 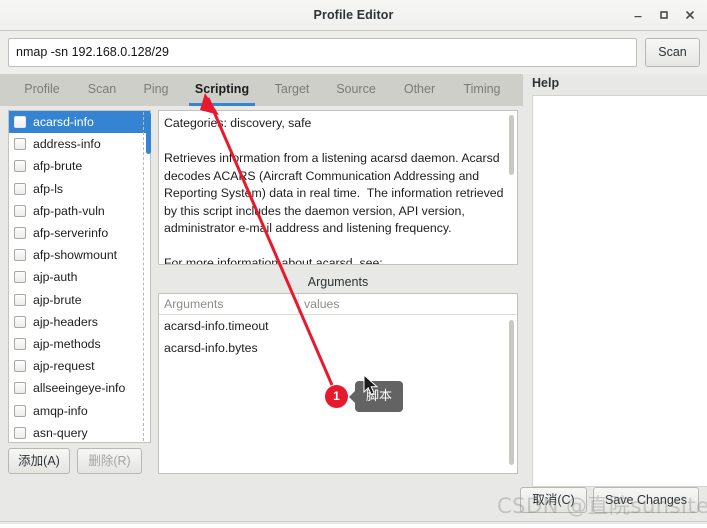 I want to click on description-scrollbar, so click(x=511, y=187).